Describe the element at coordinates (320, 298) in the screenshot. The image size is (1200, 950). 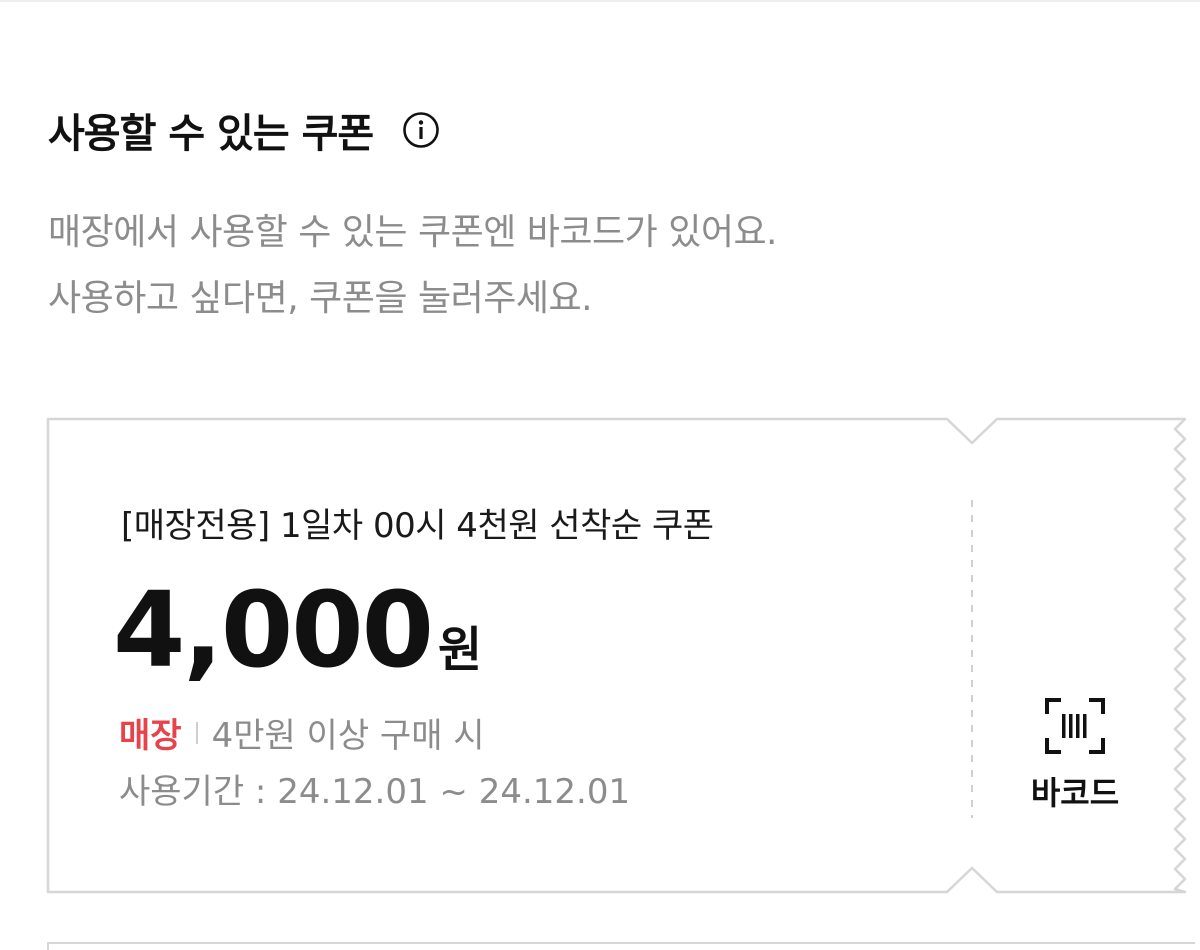
I see `description-line: 사용하고 싶다면, 쿠폰을 눌러주세요.` at that location.